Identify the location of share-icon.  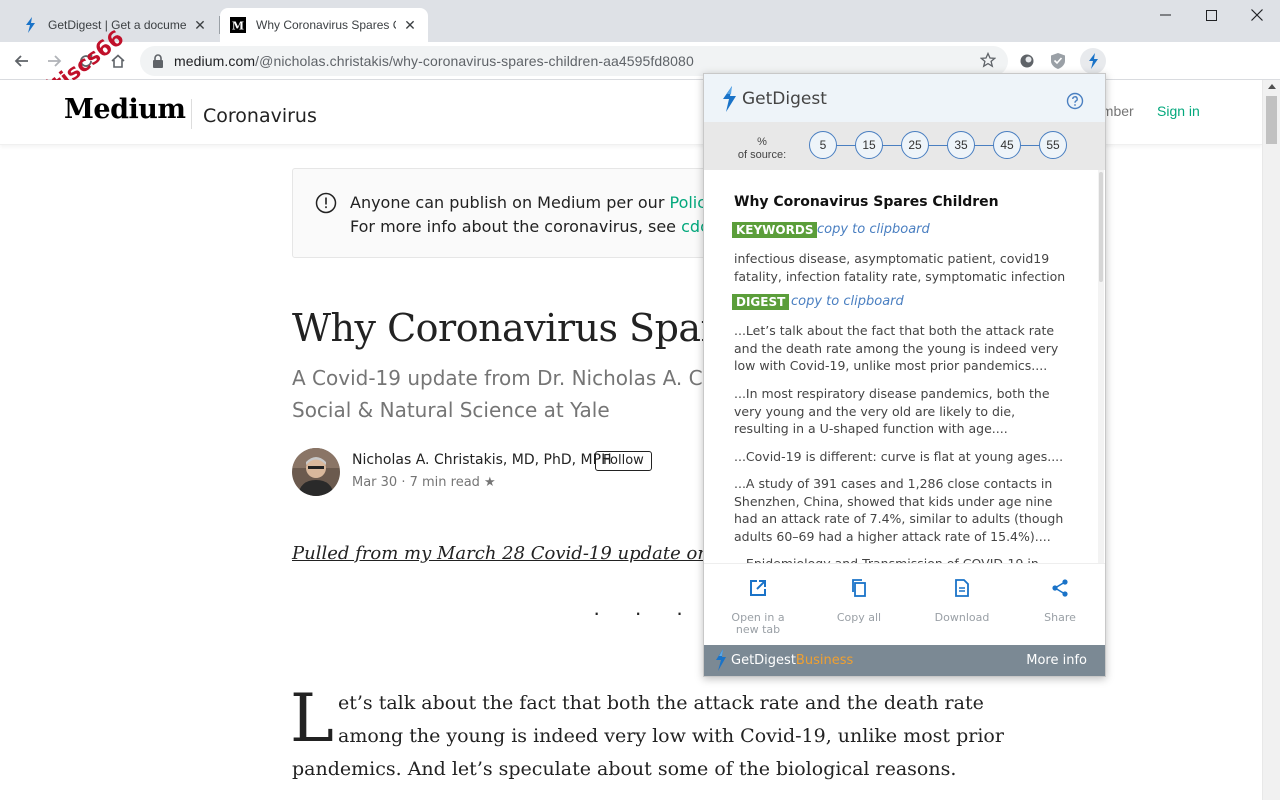
(1060, 588).